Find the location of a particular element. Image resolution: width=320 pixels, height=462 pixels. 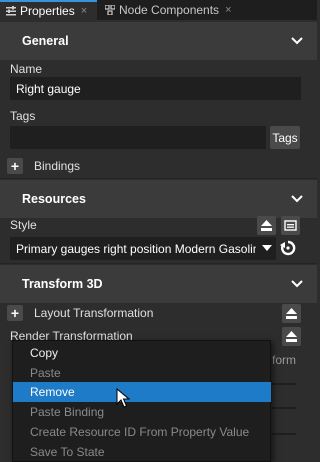

tab-bar: Properties × Node Components × is located at coordinates (158, 10).